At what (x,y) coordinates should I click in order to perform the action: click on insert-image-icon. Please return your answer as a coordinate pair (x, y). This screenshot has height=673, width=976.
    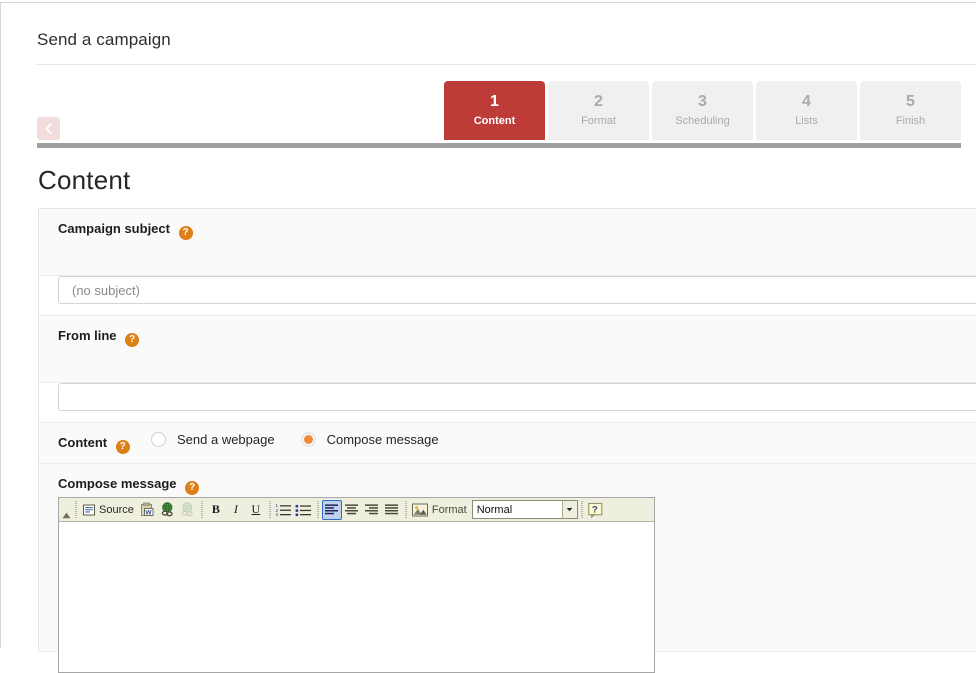
    Looking at the image, I should click on (419, 509).